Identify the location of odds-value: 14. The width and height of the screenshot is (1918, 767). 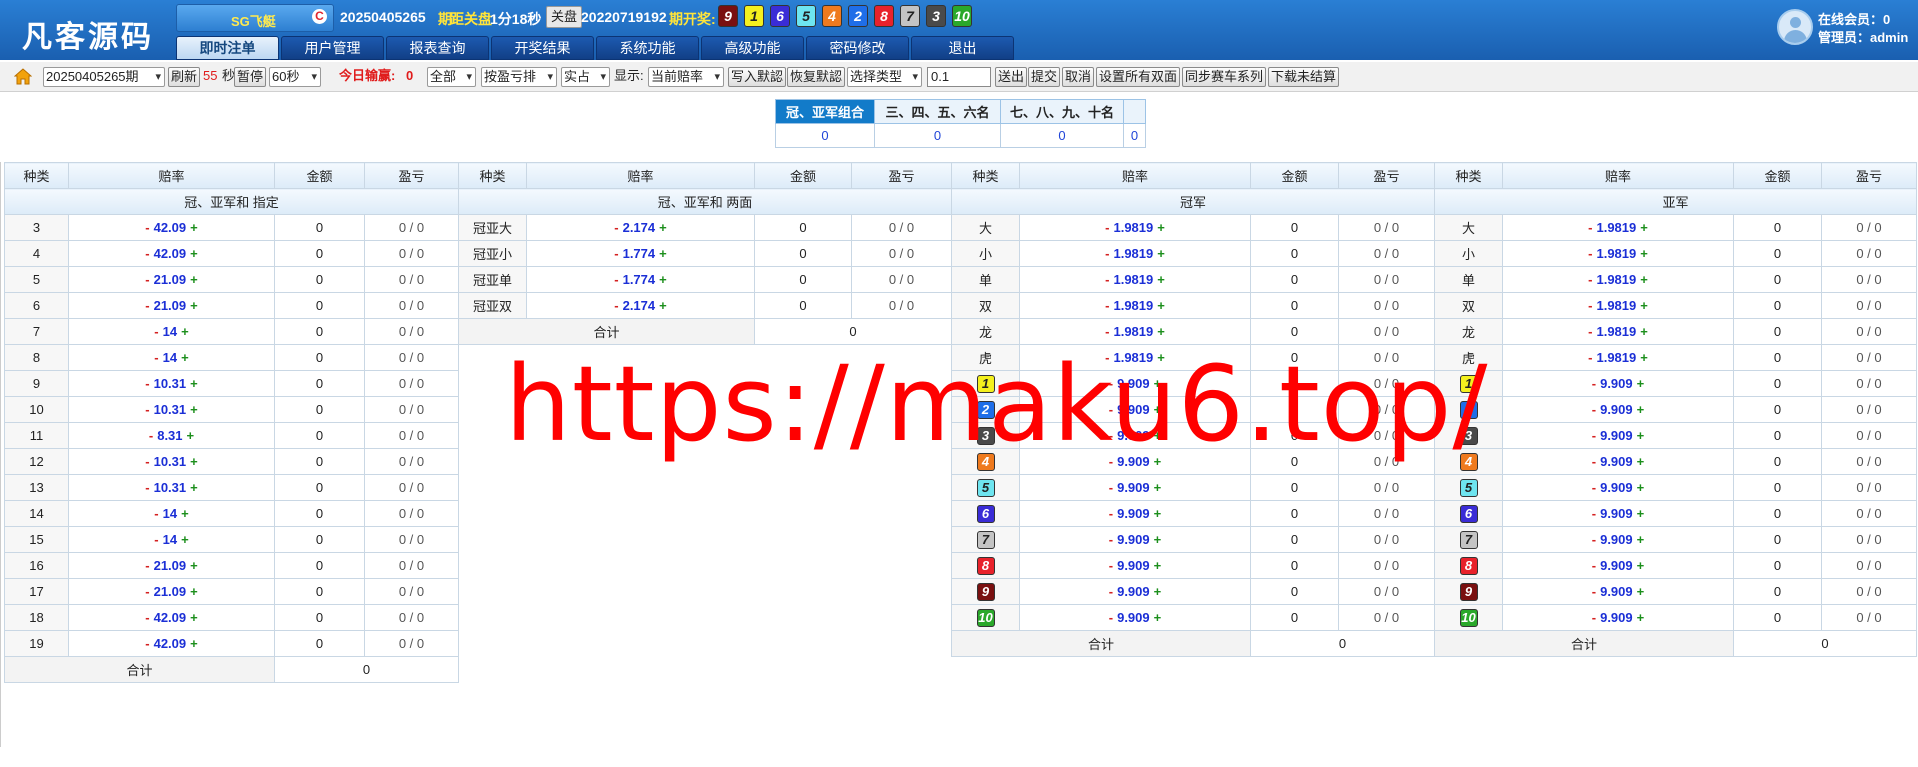
(170, 539).